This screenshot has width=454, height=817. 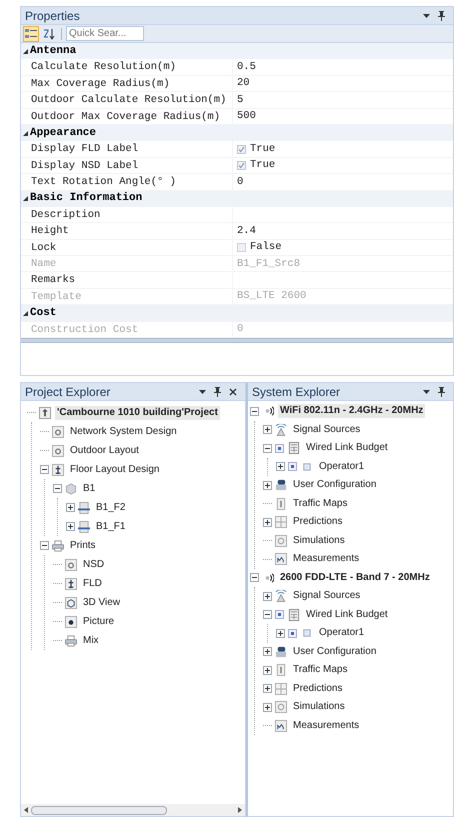 I want to click on property-value: 0, so click(x=240, y=182).